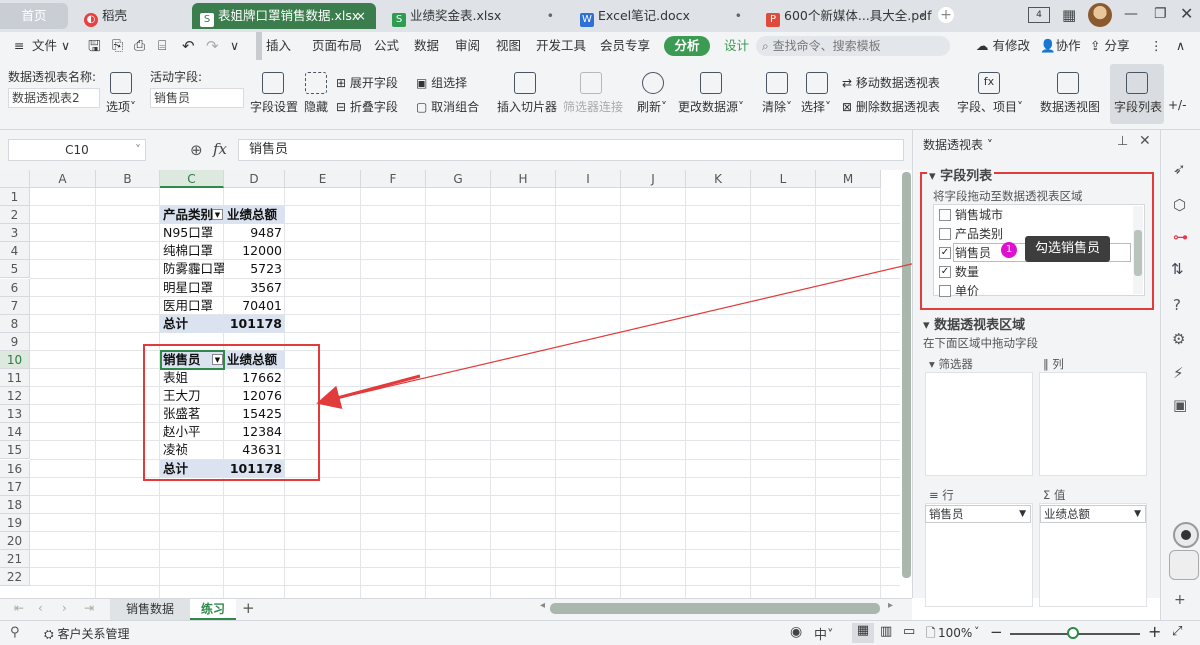 This screenshot has width=1200, height=645. What do you see at coordinates (121, 106) in the screenshot?
I see `options-button: 选项˅` at bounding box center [121, 106].